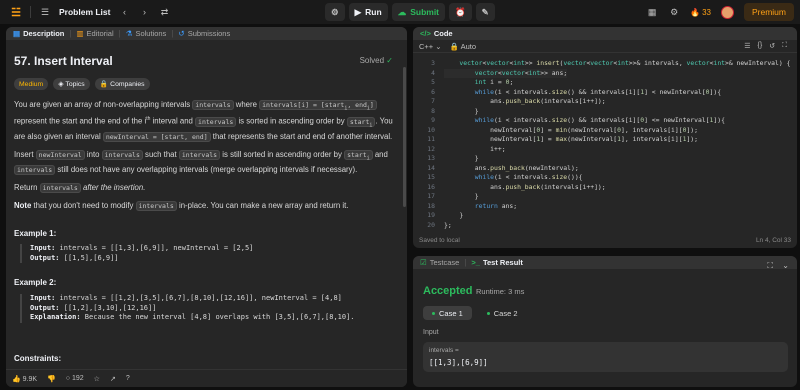 The width and height of the screenshot is (800, 390). I want to click on line-number: 15, so click(431, 177).